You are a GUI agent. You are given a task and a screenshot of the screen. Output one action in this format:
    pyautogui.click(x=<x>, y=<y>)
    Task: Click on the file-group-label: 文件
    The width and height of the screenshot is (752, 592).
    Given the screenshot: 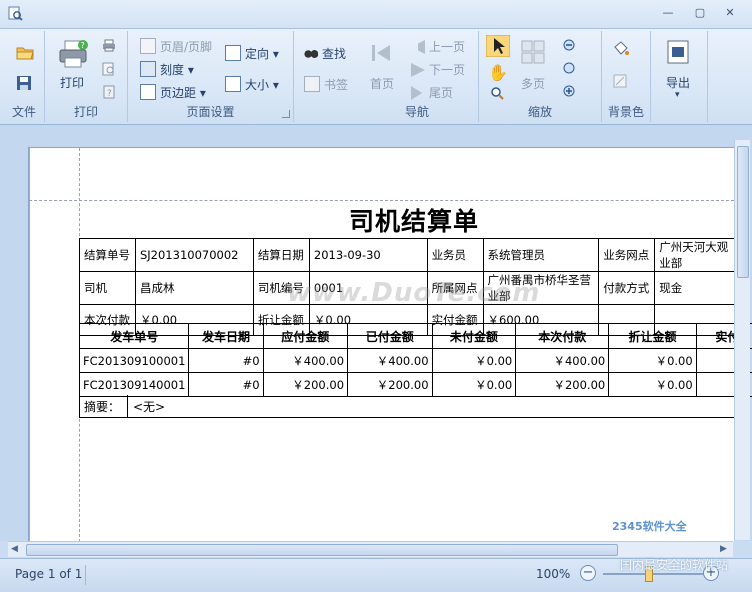 What is the action you would take?
    pyautogui.click(x=24, y=111)
    